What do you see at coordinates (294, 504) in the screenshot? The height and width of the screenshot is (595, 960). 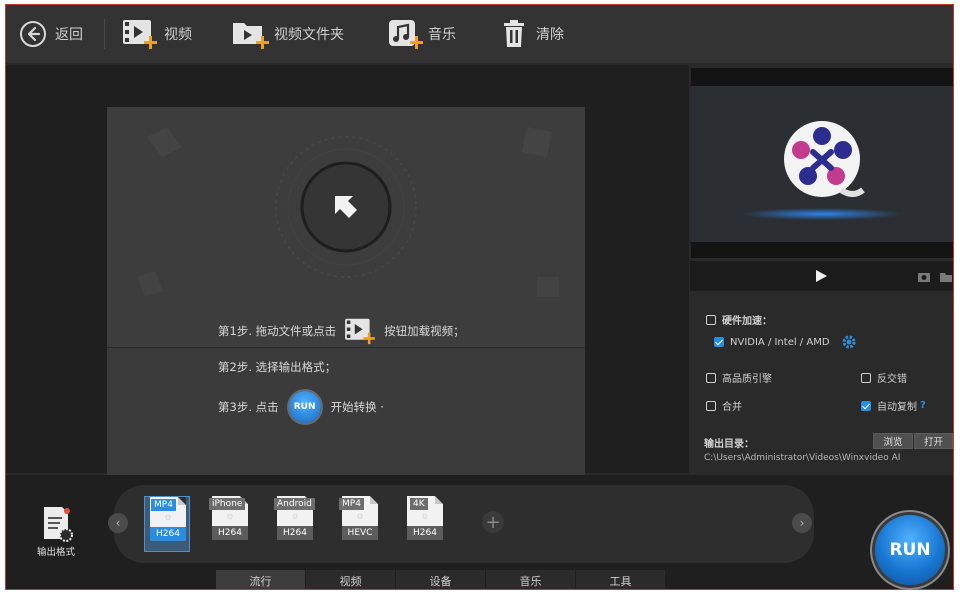 I see `format-name: Android` at bounding box center [294, 504].